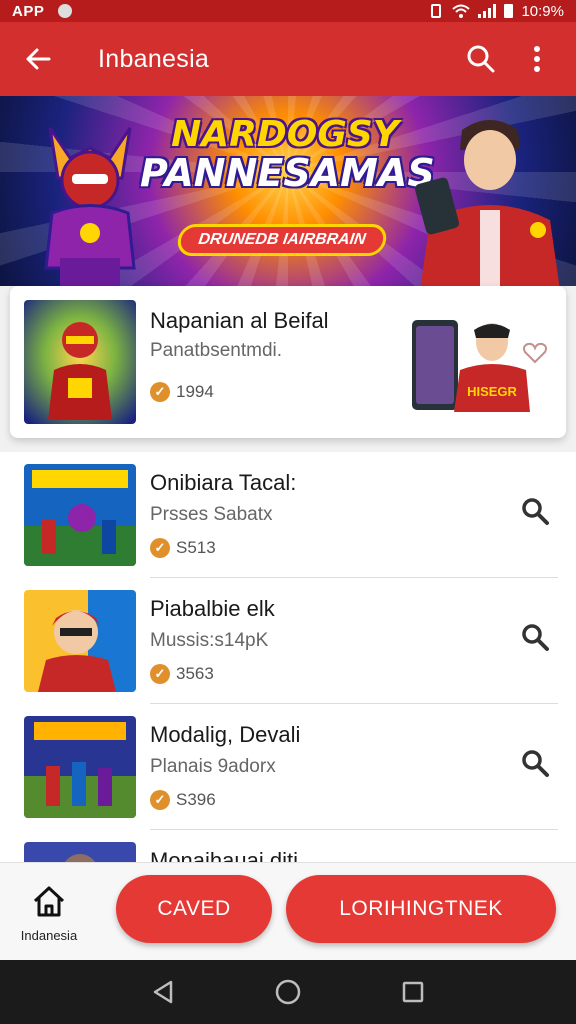  I want to click on featured-thumbnail-art, so click(80, 362).